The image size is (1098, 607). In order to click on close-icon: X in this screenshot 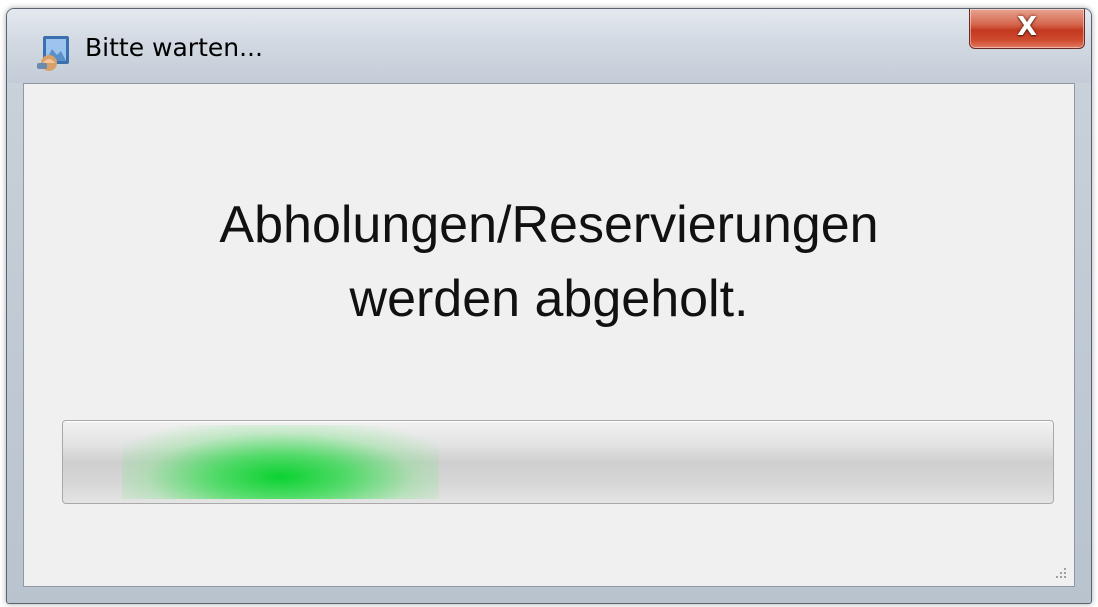, I will do `click(1027, 27)`.